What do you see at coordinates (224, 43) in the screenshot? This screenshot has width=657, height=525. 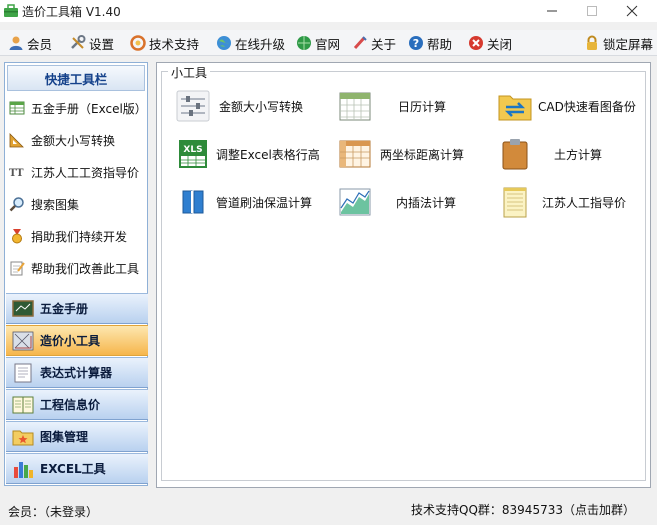 I see `globe-icon` at bounding box center [224, 43].